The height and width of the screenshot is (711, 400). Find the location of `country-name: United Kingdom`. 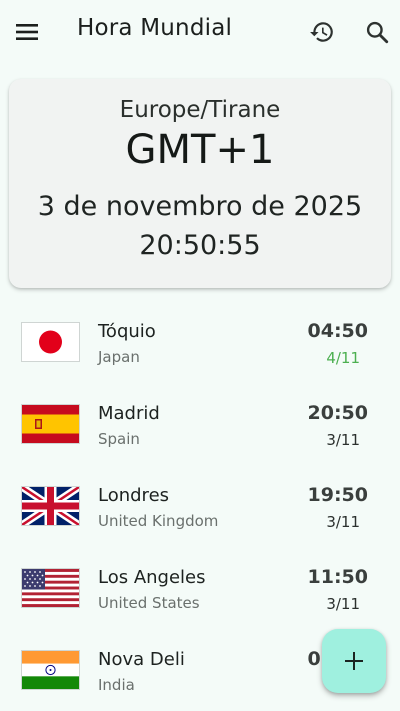

country-name: United Kingdom is located at coordinates (158, 521).